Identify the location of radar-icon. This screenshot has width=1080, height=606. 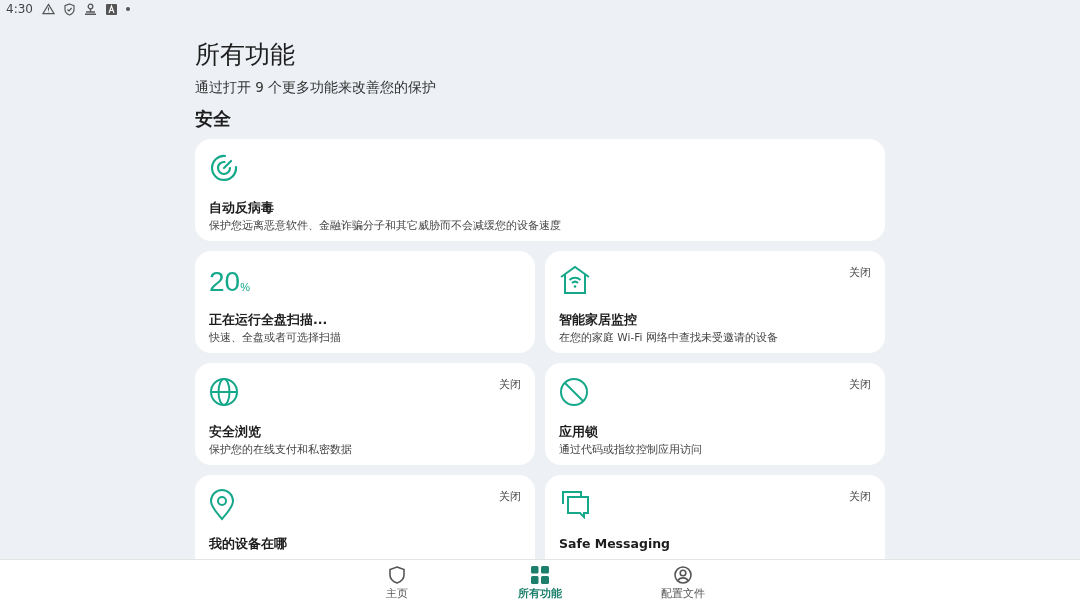
(224, 168).